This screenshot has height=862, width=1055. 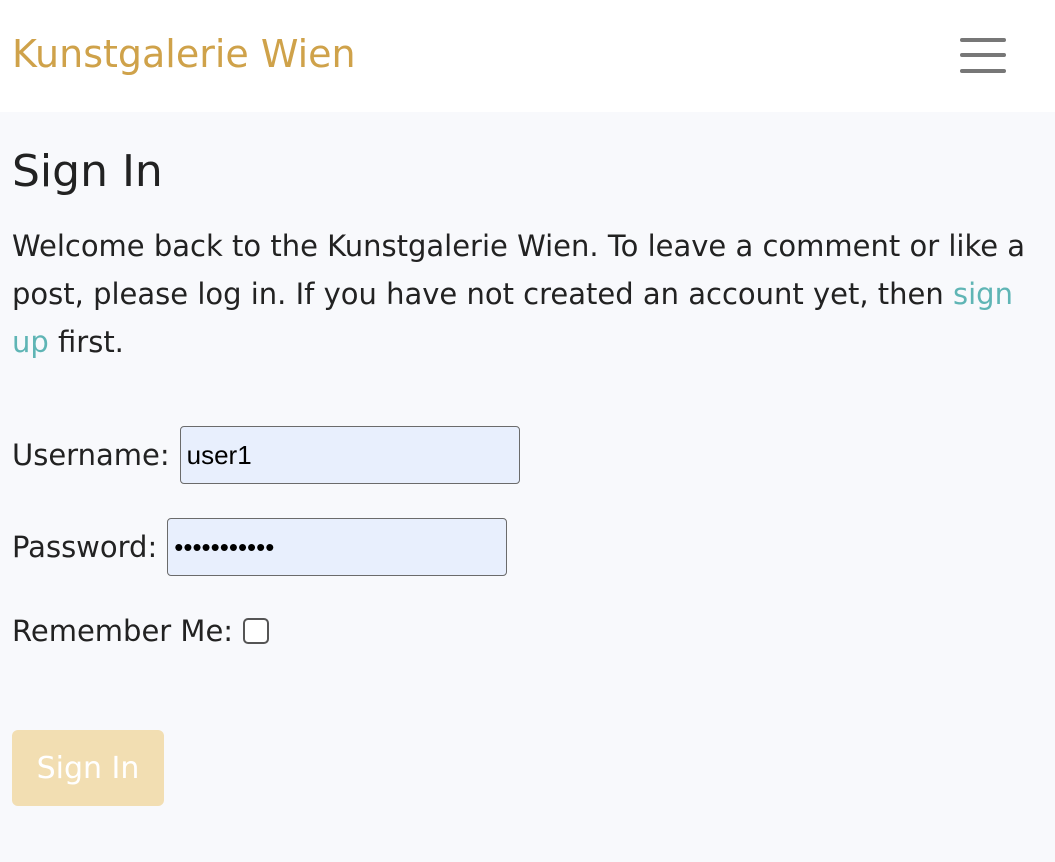 I want to click on remember-row: Remember Me:, so click(x=141, y=631).